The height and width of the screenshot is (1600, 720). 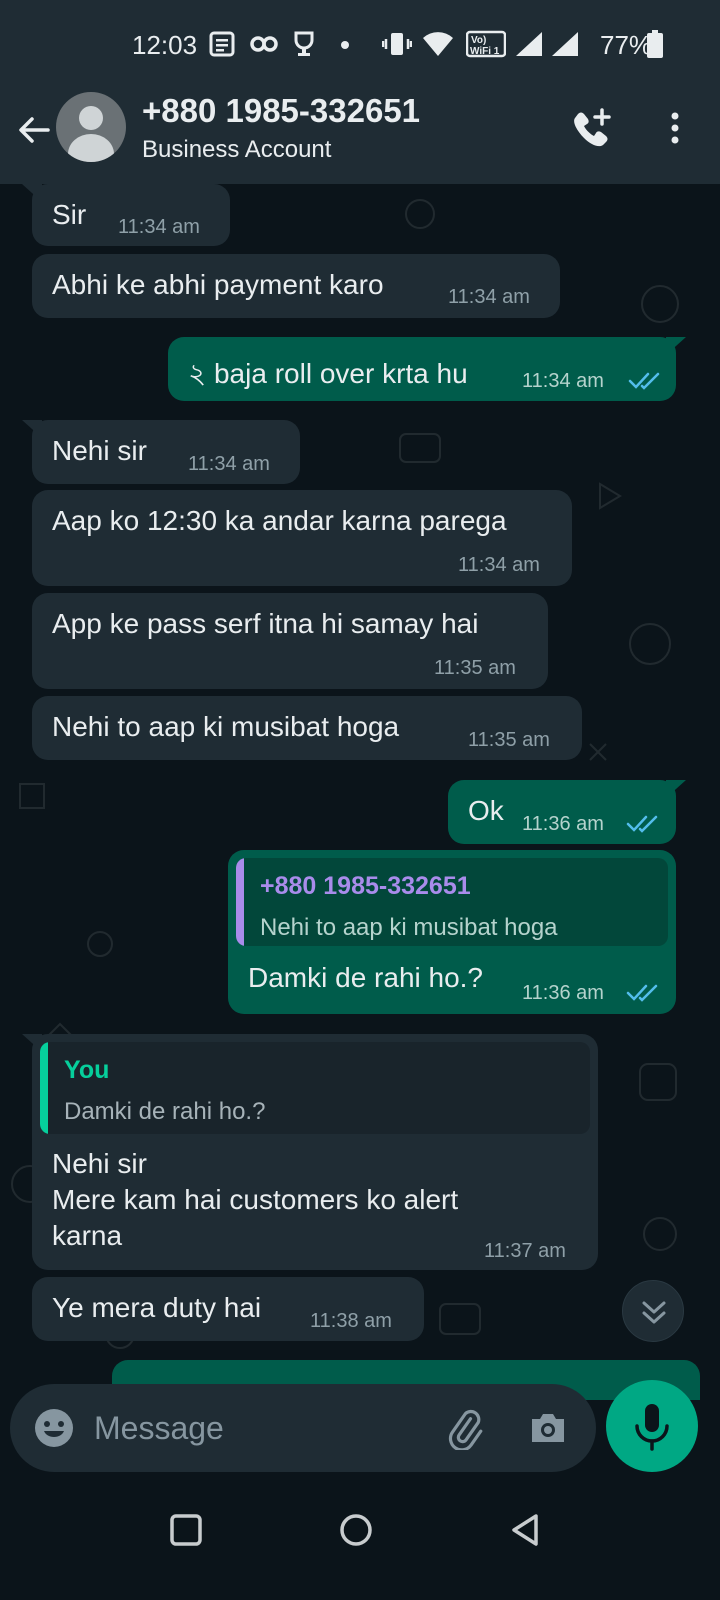 I want to click on link-icon, so click(x=264, y=44).